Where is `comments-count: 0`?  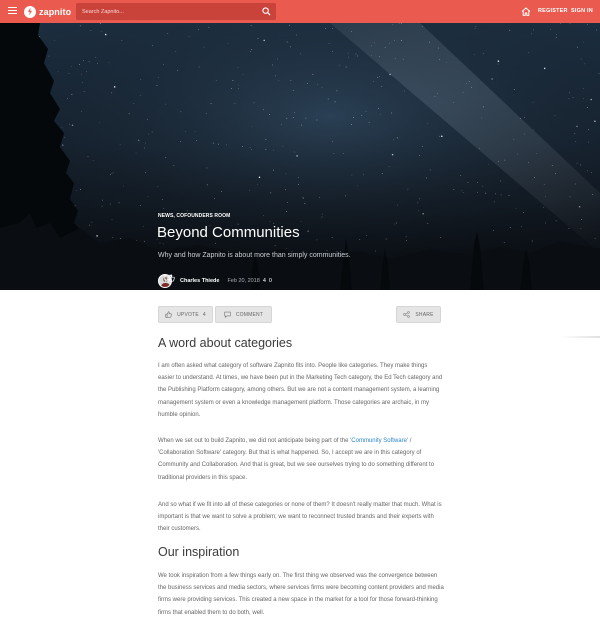 comments-count: 0 is located at coordinates (270, 281).